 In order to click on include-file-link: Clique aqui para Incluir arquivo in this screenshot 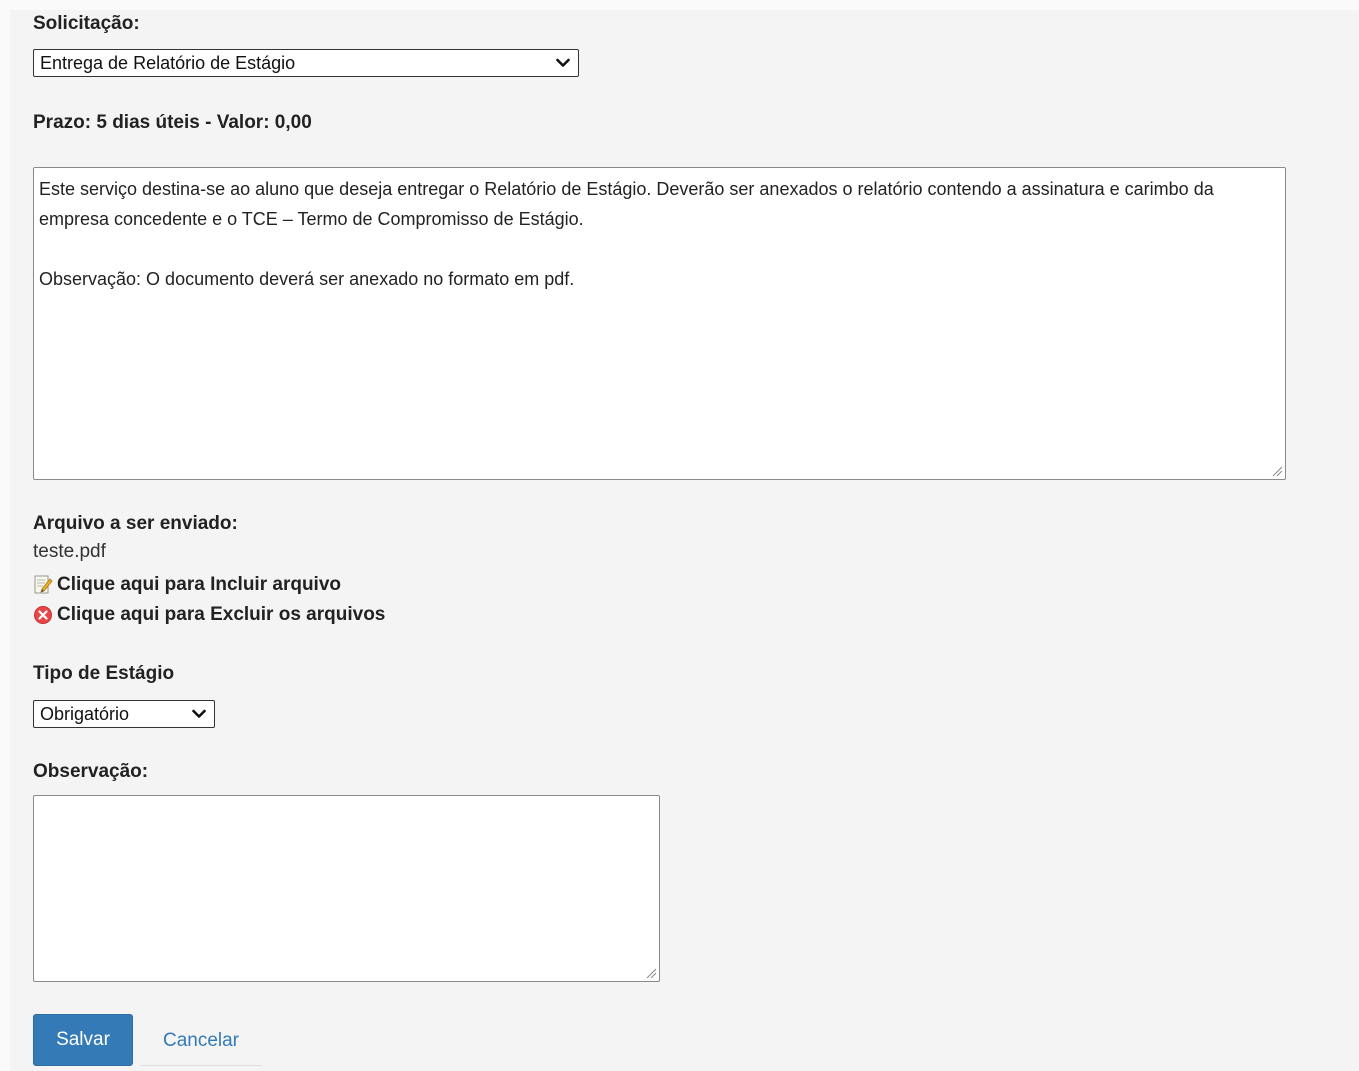, I will do `click(187, 585)`.